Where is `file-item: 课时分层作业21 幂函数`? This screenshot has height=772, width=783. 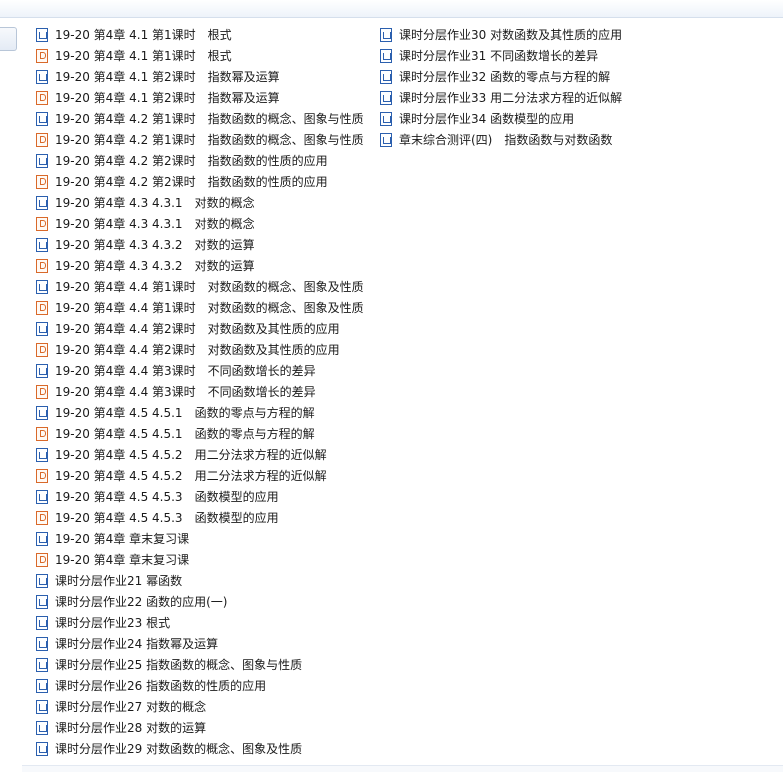 file-item: 课时分层作业21 幂函数 is located at coordinates (200, 580).